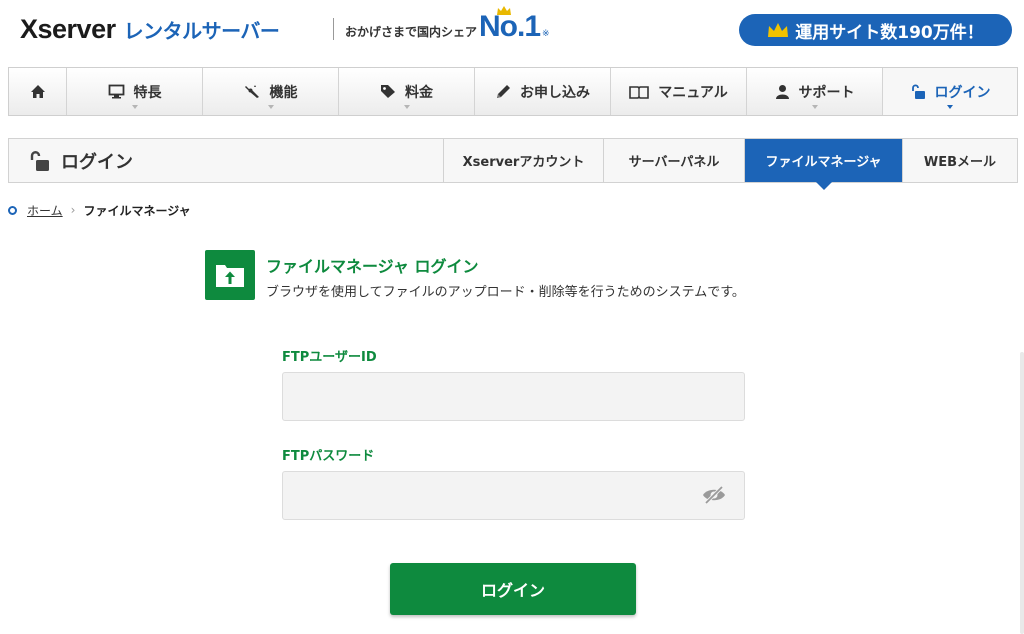  What do you see at coordinates (513, 589) in the screenshot?
I see `login-button: ログイン` at bounding box center [513, 589].